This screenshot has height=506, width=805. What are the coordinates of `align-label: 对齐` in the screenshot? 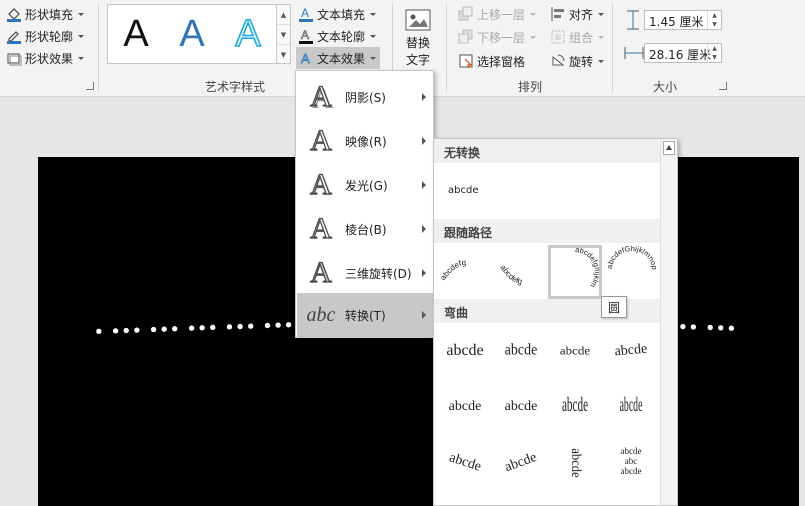 It's located at (581, 14).